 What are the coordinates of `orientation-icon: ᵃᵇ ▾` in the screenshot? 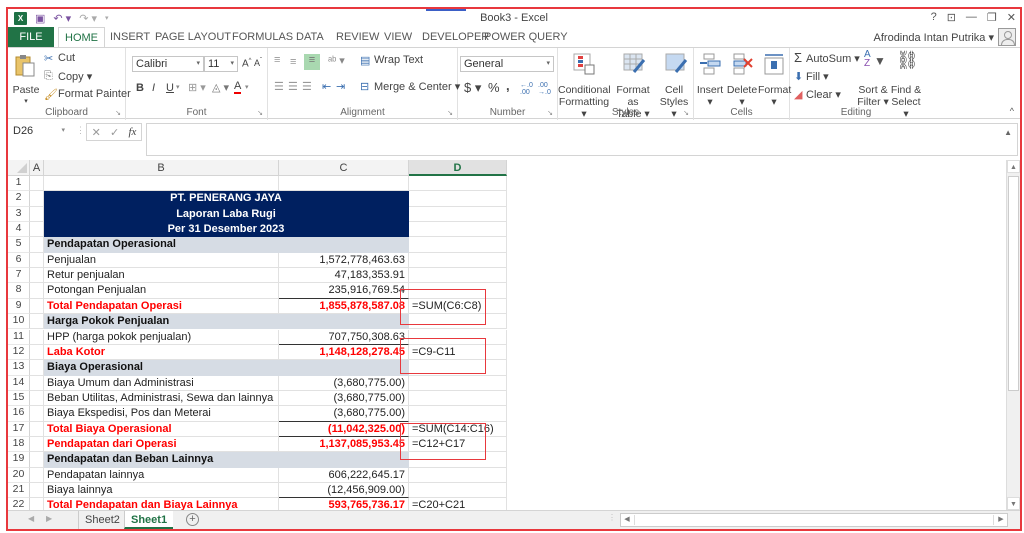 It's located at (336, 60).